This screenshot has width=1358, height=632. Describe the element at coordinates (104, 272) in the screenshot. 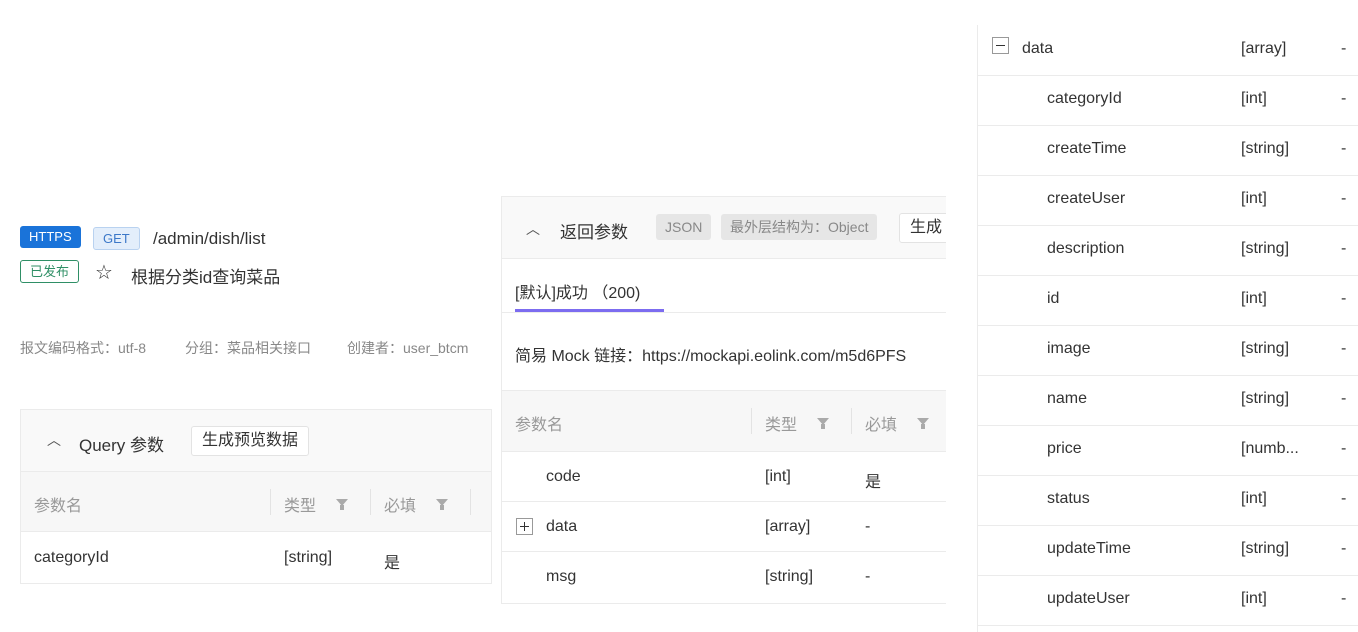

I see `star-icon: ☆` at that location.